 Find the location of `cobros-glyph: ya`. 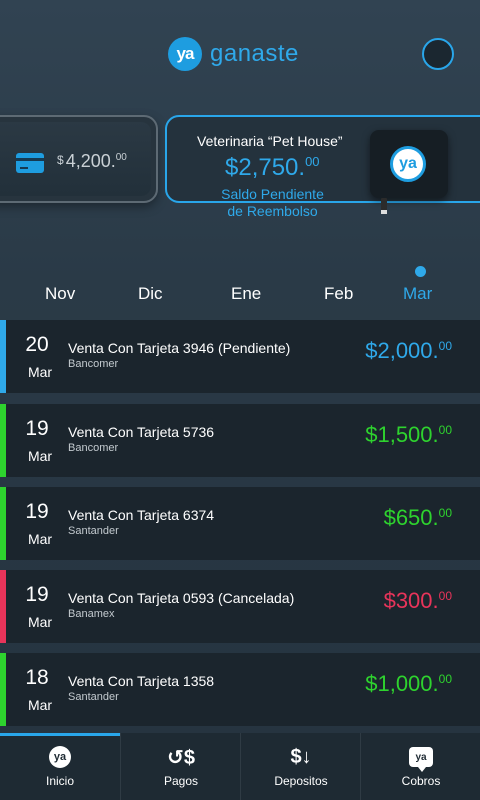

cobros-glyph: ya is located at coordinates (421, 759).